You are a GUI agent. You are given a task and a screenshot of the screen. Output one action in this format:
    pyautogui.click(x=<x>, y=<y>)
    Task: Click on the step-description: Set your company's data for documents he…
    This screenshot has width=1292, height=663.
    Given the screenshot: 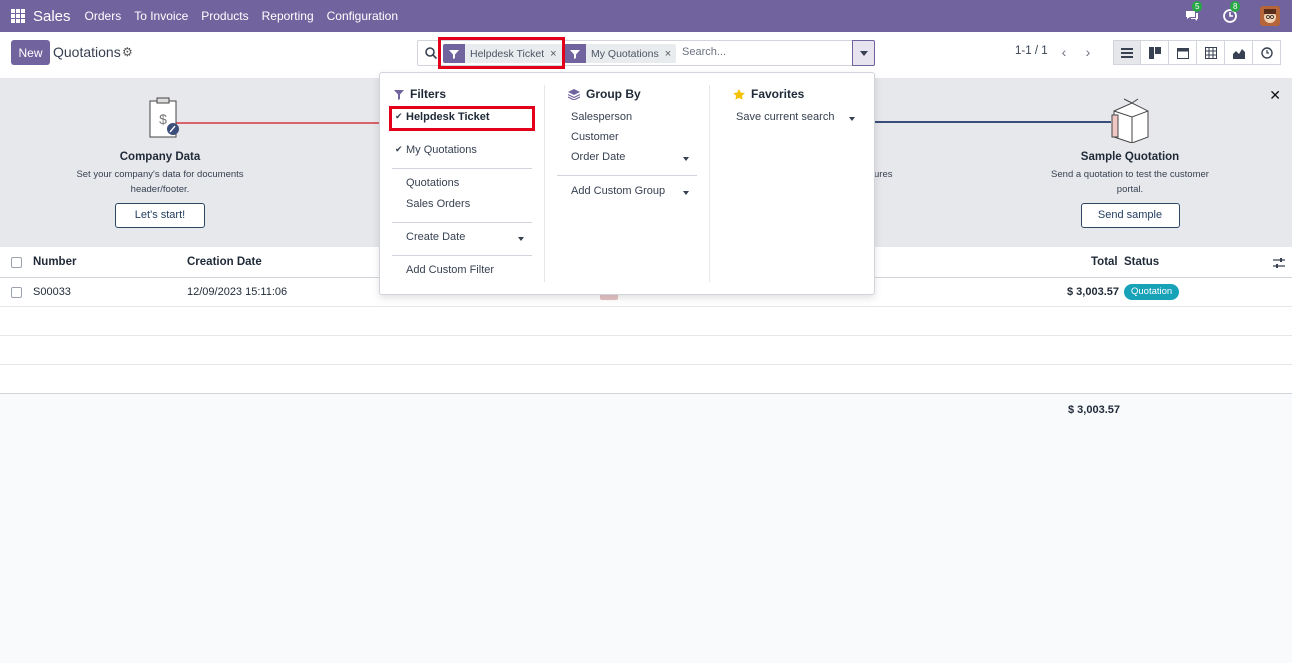 What is the action you would take?
    pyautogui.click(x=160, y=182)
    